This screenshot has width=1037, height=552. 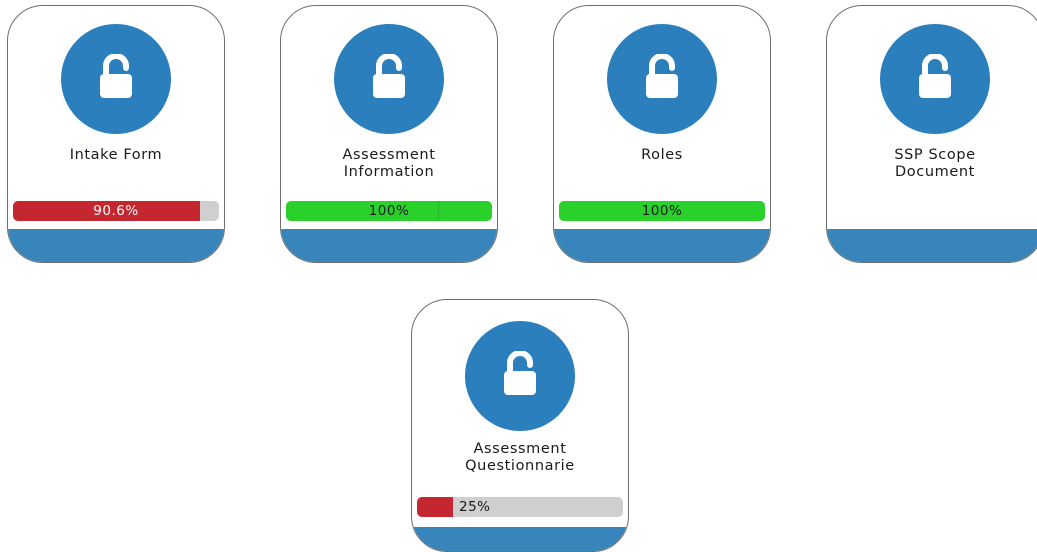 What do you see at coordinates (475, 507) in the screenshot?
I see `progress-label: 25%` at bounding box center [475, 507].